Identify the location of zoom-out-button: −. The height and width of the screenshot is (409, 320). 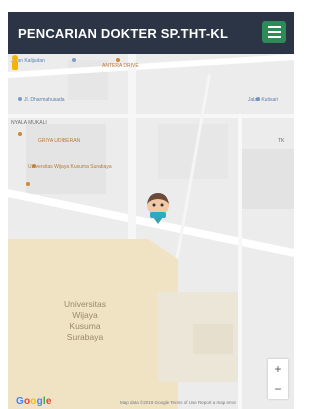
(278, 389).